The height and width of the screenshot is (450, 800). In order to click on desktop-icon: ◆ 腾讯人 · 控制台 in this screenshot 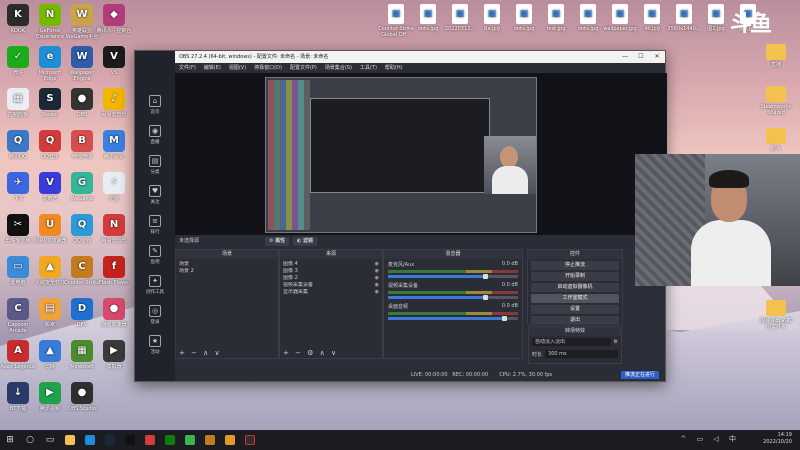, I will do `click(114, 19)`.